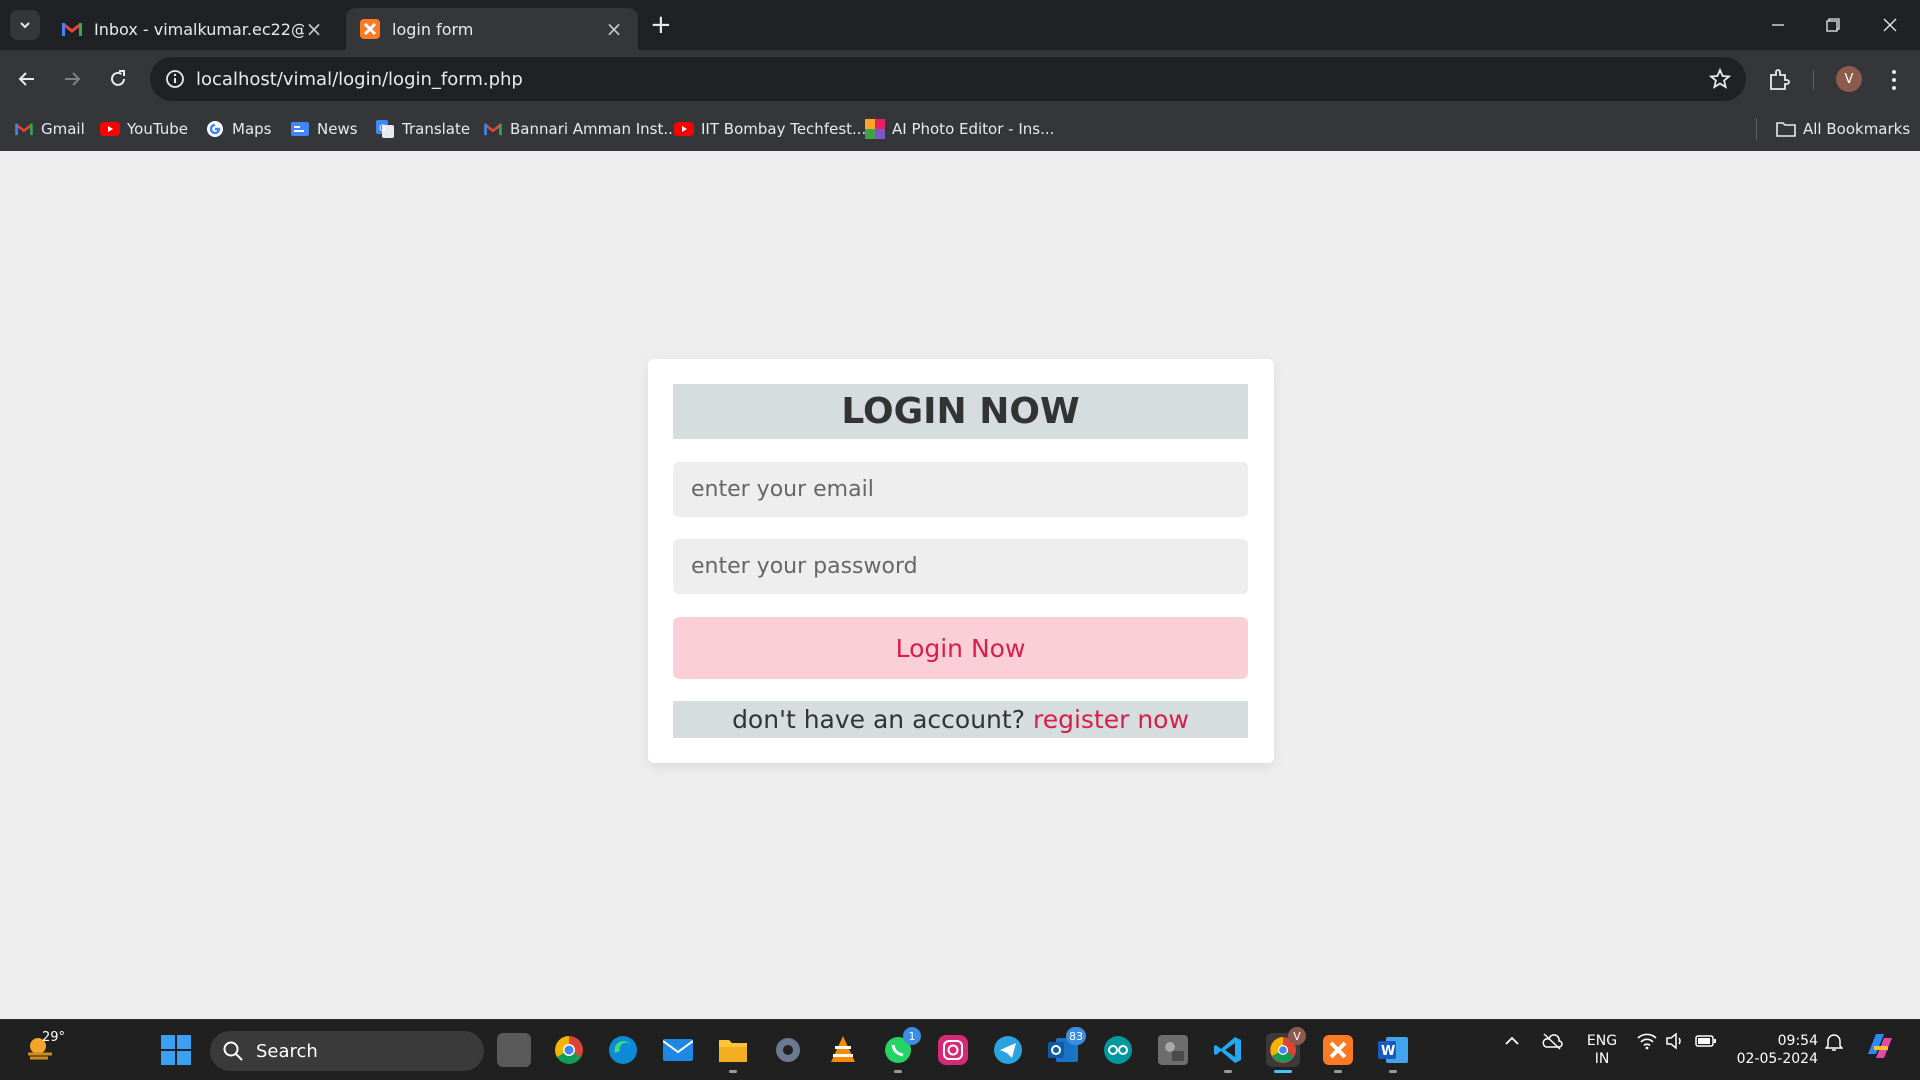  Describe the element at coordinates (1890, 25) in the screenshot. I see `close-window-button` at that location.